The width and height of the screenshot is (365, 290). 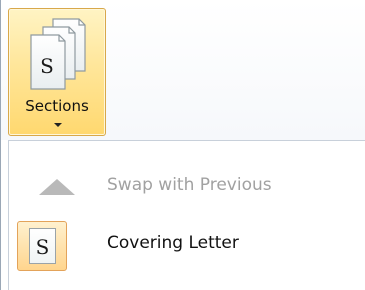 I want to click on document-page: S, so click(x=42, y=246).